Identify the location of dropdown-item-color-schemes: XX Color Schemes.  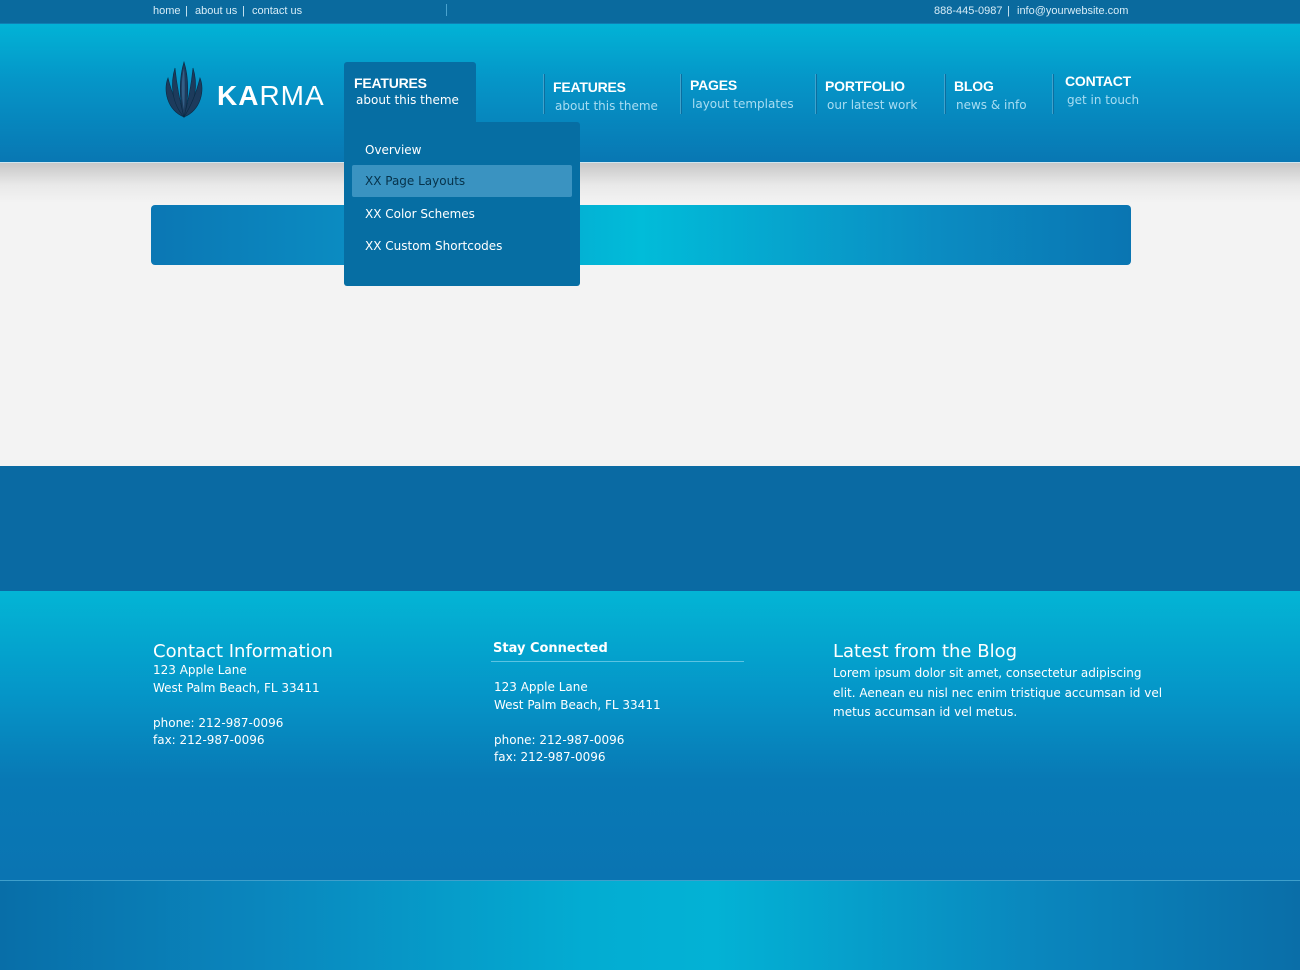
(462, 214).